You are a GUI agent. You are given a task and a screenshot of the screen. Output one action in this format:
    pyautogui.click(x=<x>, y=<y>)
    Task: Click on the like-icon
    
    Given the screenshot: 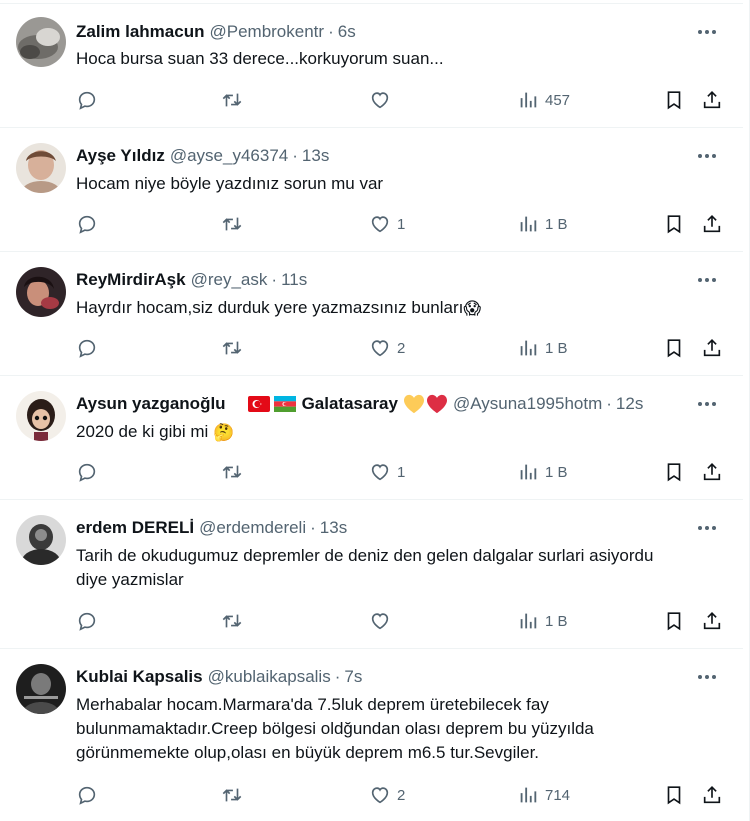 What is the action you would take?
    pyautogui.click(x=380, y=100)
    